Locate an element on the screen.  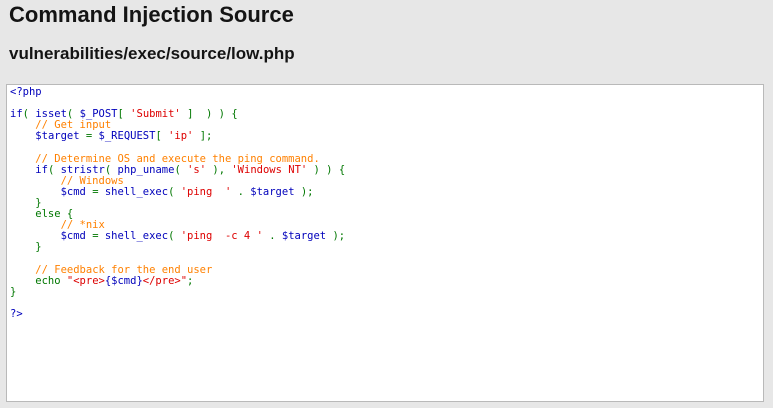
code-token: "<pre> is located at coordinates (85, 280).